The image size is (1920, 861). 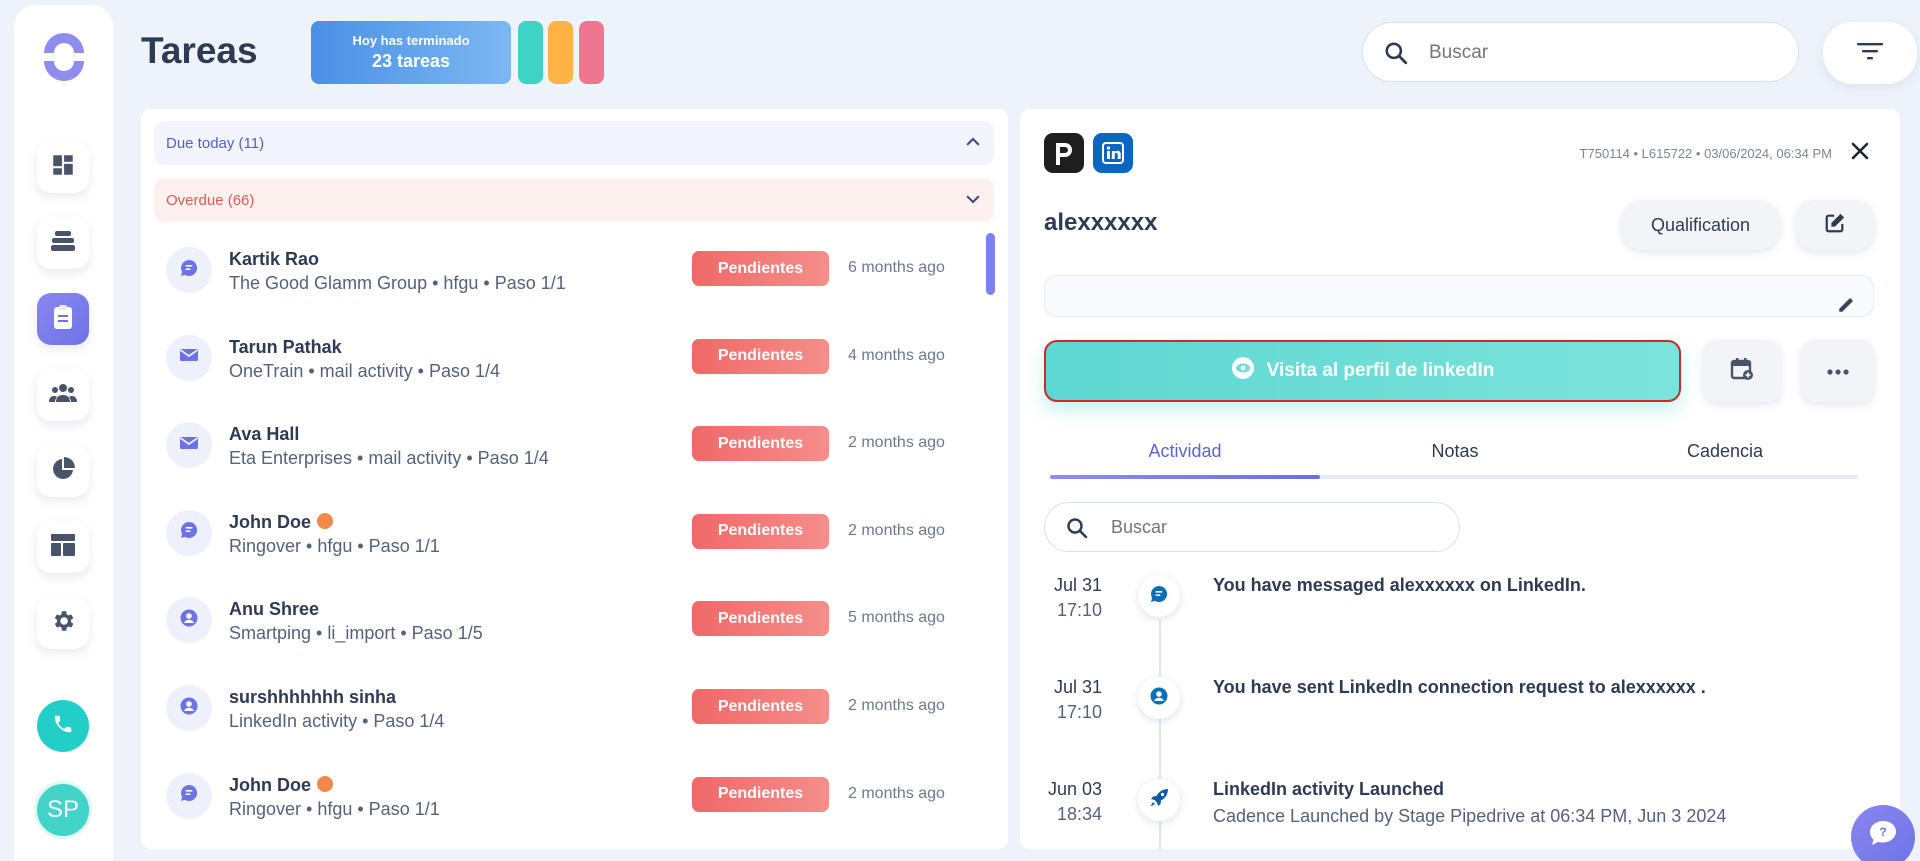 What do you see at coordinates (356, 633) in the screenshot?
I see `task-subtitle: Smartping • li_import • Paso 1/5` at bounding box center [356, 633].